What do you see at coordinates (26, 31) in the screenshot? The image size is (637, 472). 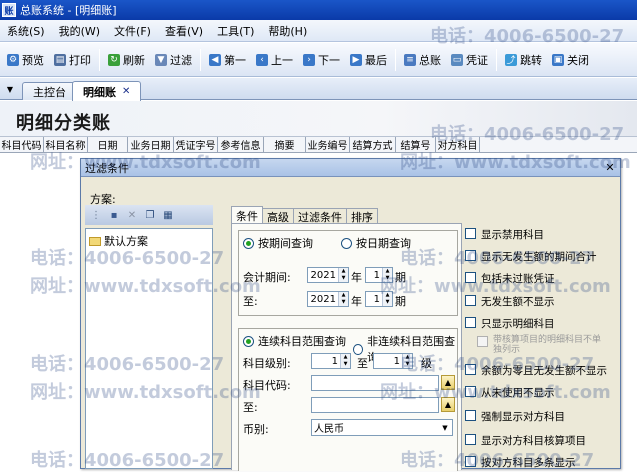 I see `menu-system: 系统(S)` at bounding box center [26, 31].